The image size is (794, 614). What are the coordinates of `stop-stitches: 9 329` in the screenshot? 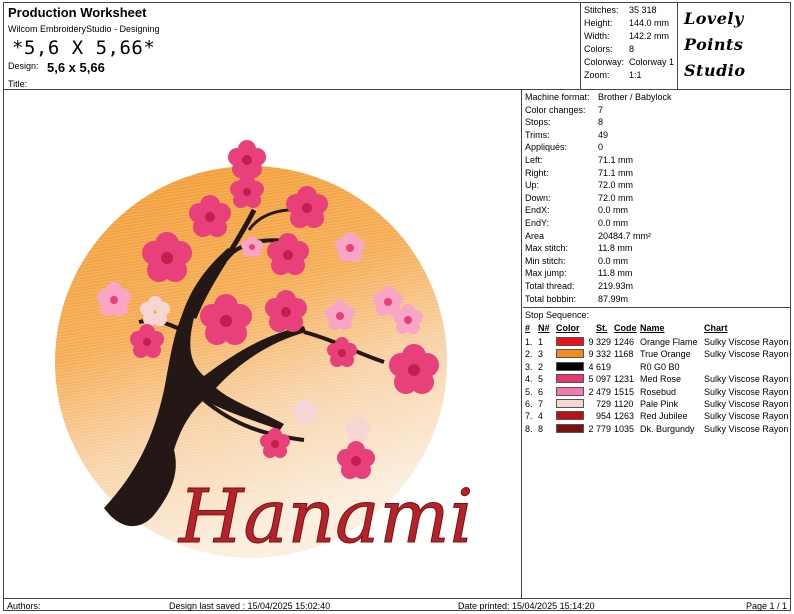 It's located at (599, 342).